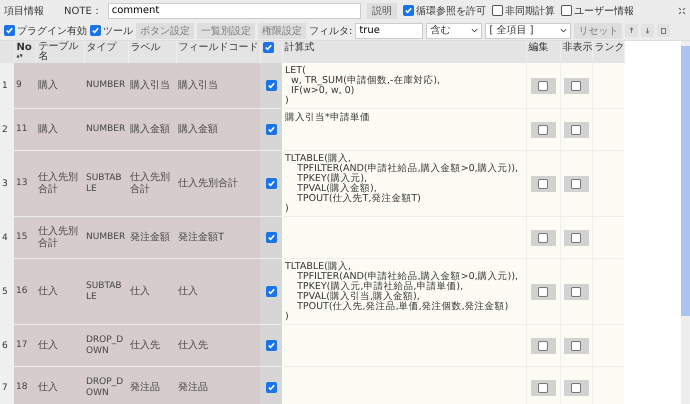 The height and width of the screenshot is (404, 690). Describe the element at coordinates (5, 129) in the screenshot. I see `row-number: 2` at that location.